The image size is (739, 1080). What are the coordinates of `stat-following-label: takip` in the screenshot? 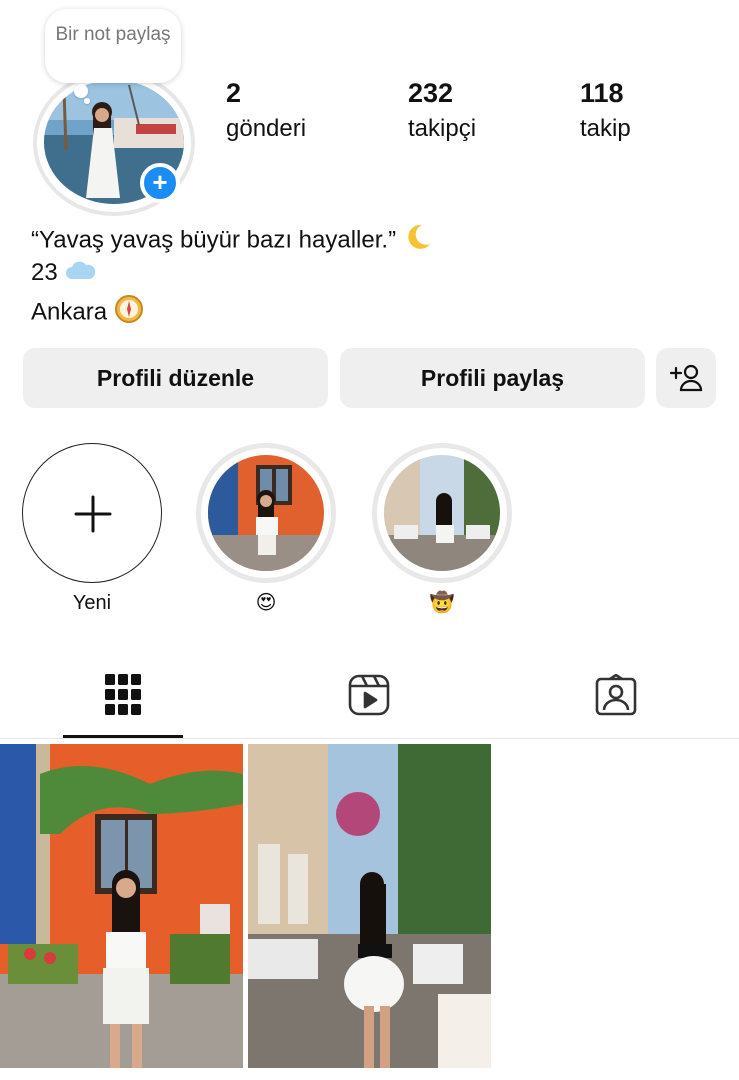 It's located at (605, 128).